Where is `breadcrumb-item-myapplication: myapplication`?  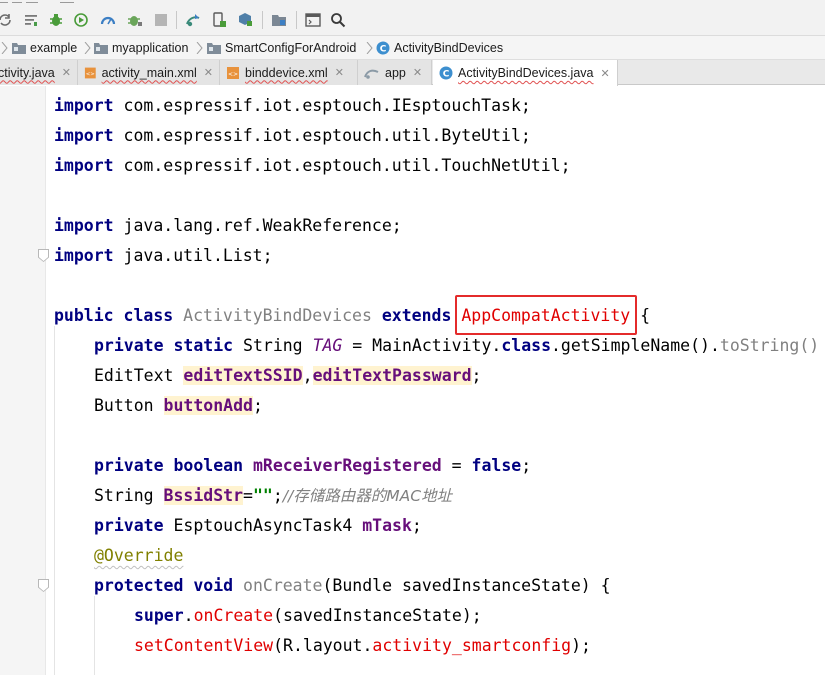 breadcrumb-item-myapplication: myapplication is located at coordinates (141, 48).